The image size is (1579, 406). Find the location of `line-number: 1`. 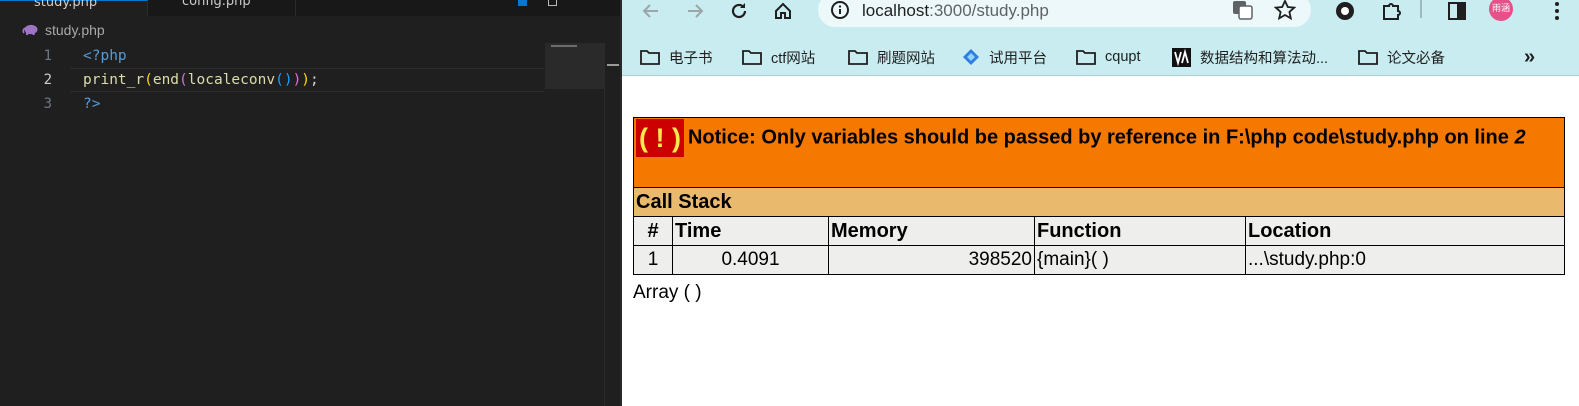

line-number: 1 is located at coordinates (47, 56).